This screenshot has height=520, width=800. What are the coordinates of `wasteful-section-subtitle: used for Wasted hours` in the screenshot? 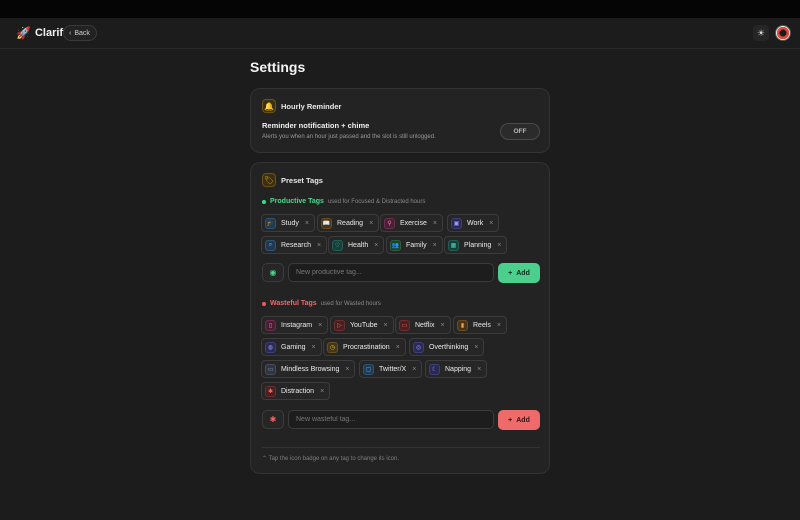 It's located at (350, 303).